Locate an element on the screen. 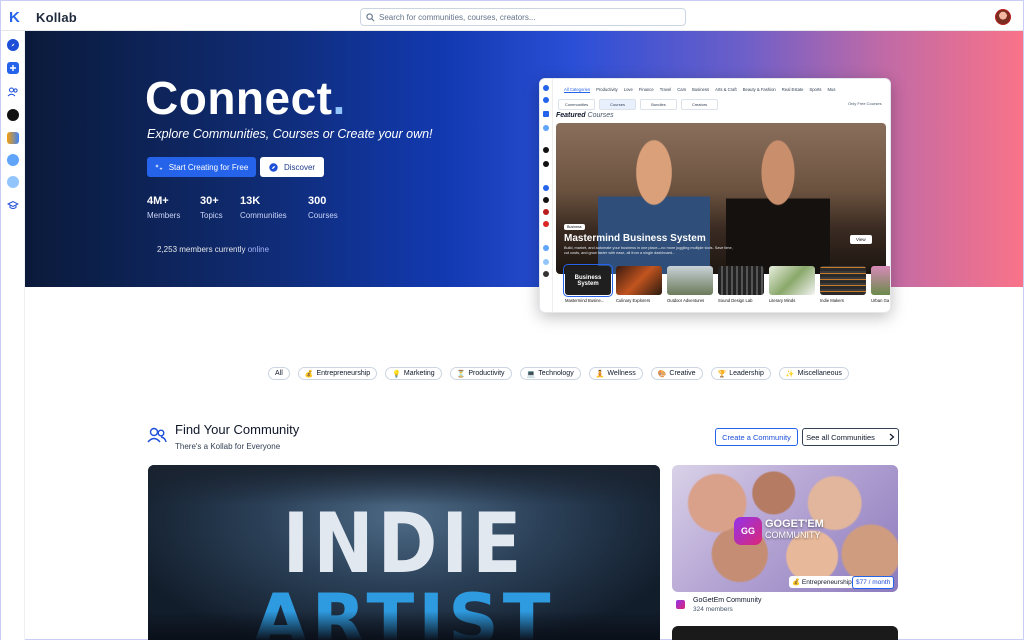 This screenshot has height=640, width=1024. chip-wellness: 🧘 Wellness is located at coordinates (615, 373).